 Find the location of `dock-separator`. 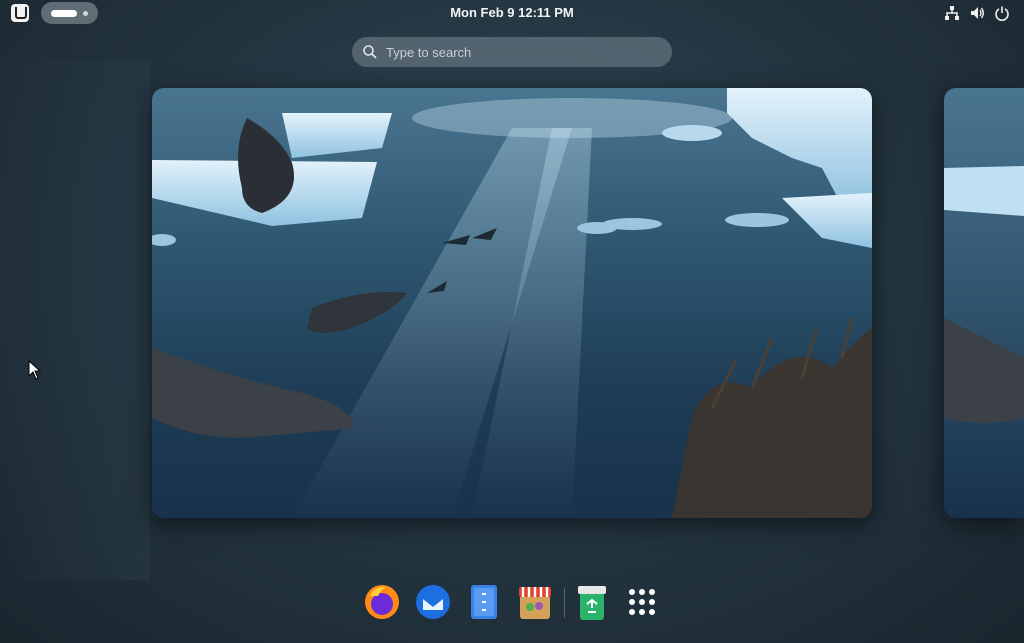

dock-separator is located at coordinates (564, 603).